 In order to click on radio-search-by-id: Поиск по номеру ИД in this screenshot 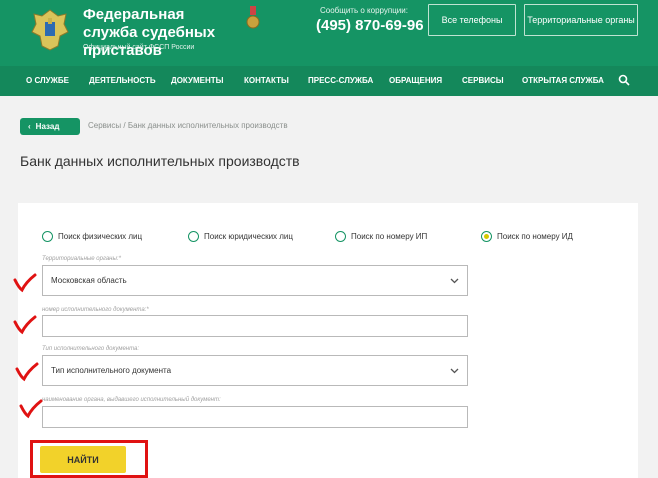, I will do `click(527, 236)`.